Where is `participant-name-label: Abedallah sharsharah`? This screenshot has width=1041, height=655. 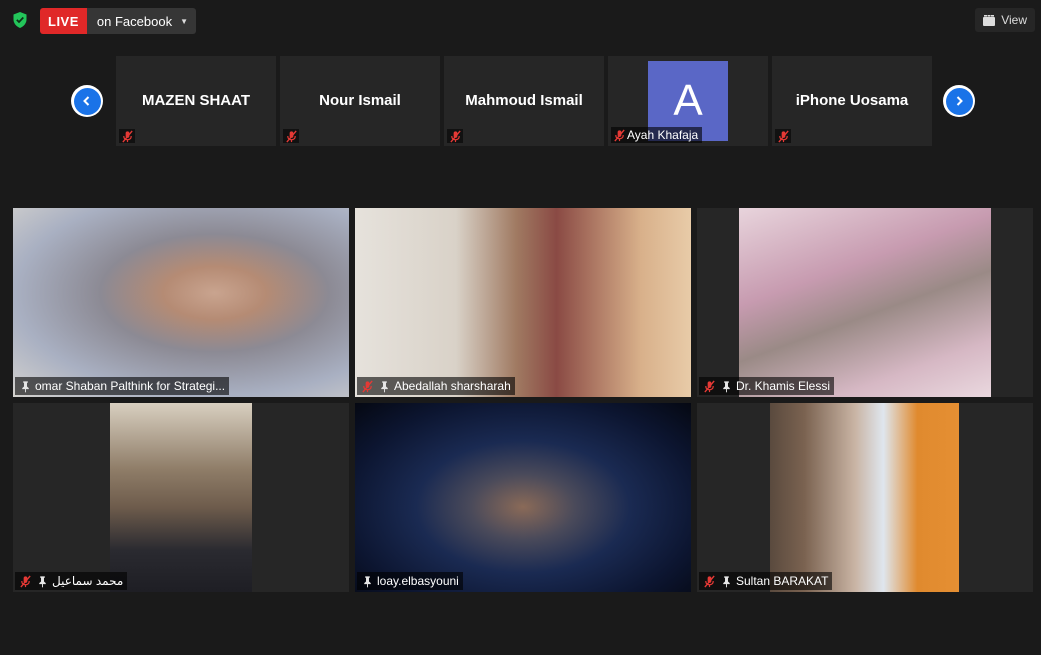 participant-name-label: Abedallah sharsharah is located at coordinates (436, 386).